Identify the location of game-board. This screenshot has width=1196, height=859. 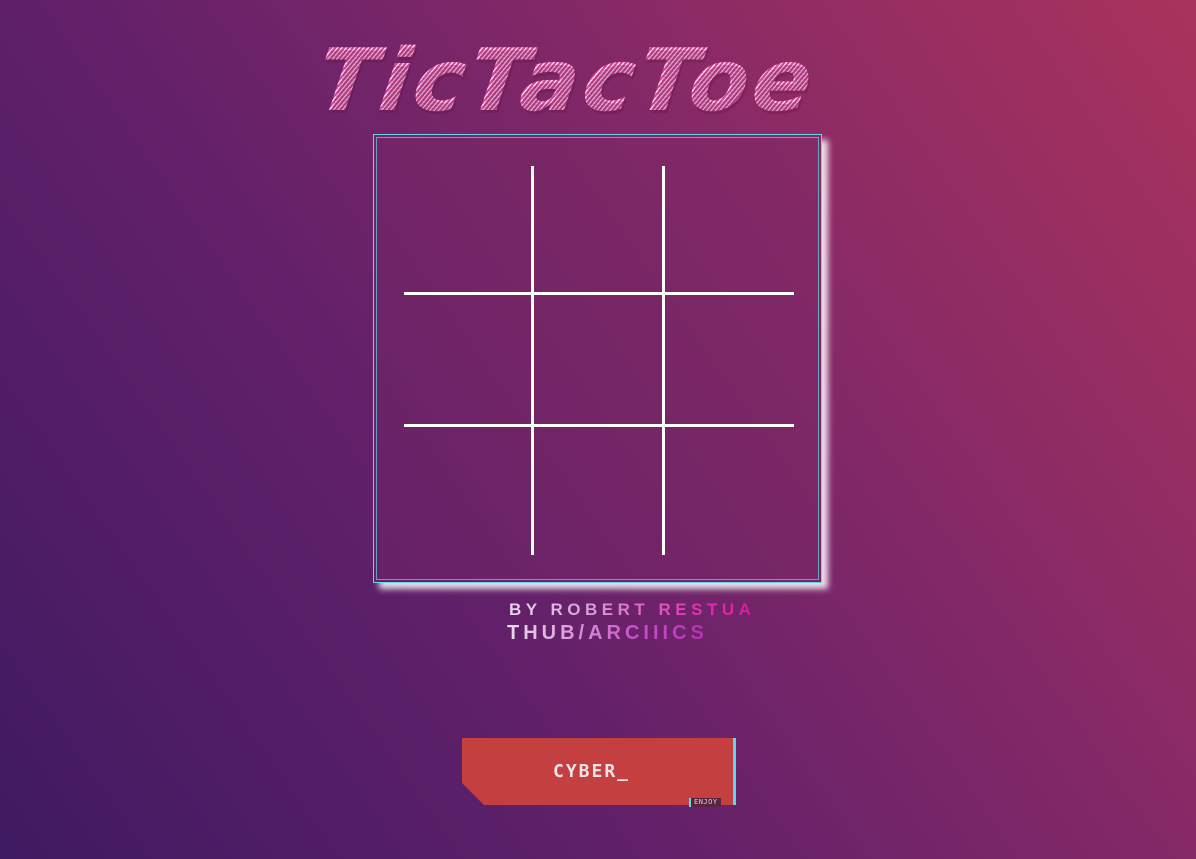
(599, 360).